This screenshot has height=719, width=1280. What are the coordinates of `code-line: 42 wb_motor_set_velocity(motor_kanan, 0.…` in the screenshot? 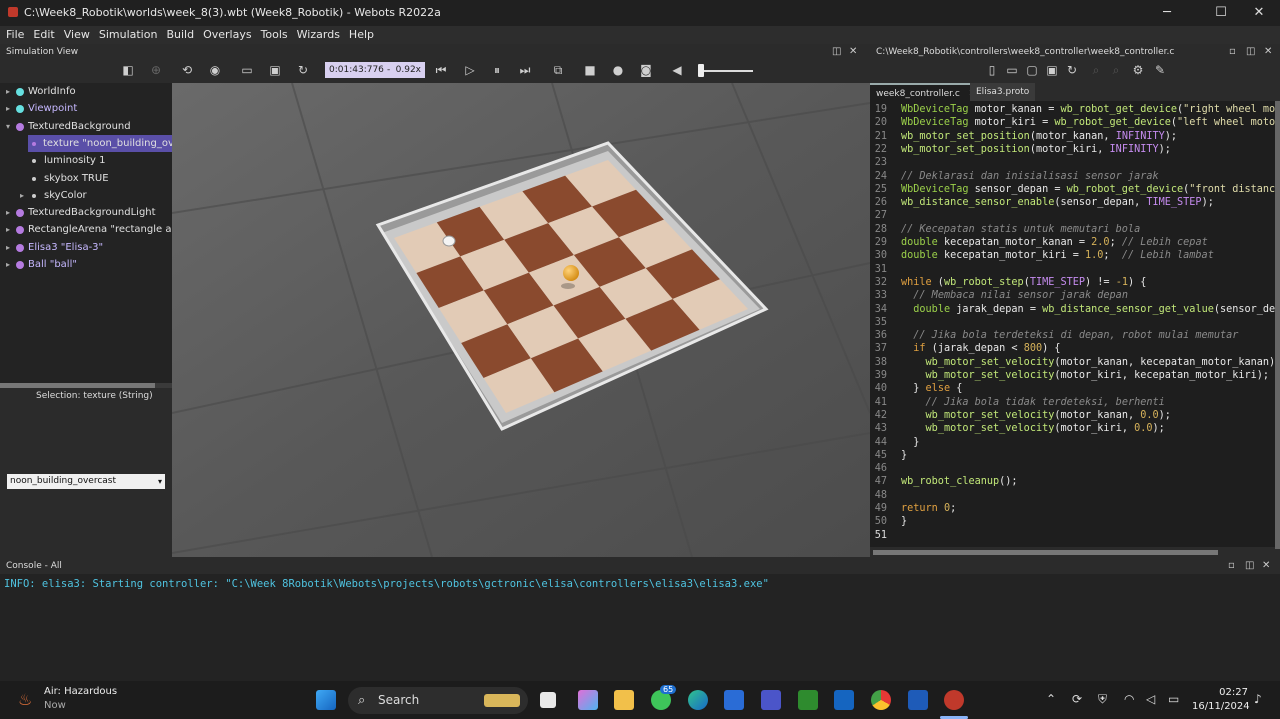 It's located at (1072, 415).